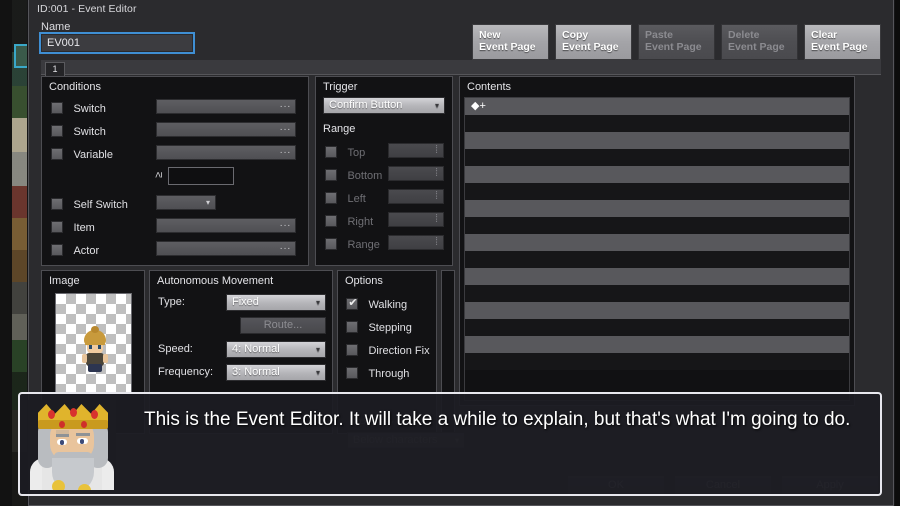 The image size is (900, 506). Describe the element at coordinates (340, 87) in the screenshot. I see `trigger-title: Trigger` at that location.